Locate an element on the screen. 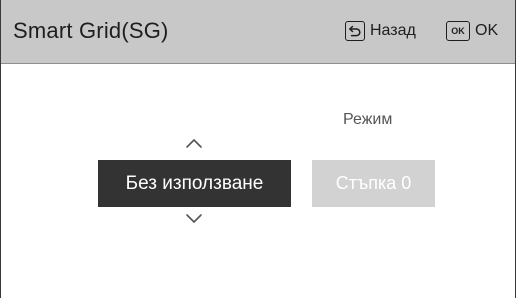  chevron-down-icon is located at coordinates (194, 219).